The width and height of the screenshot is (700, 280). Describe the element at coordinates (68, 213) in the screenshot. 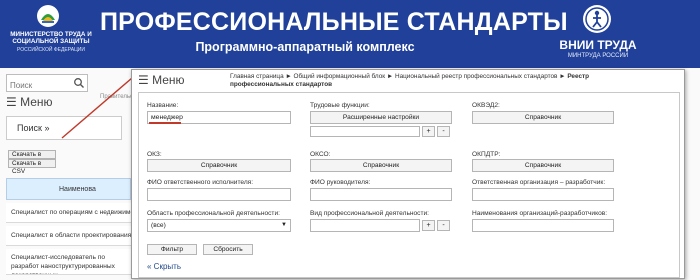

I see `table-row: Специалист по операциям с недвижимо` at that location.